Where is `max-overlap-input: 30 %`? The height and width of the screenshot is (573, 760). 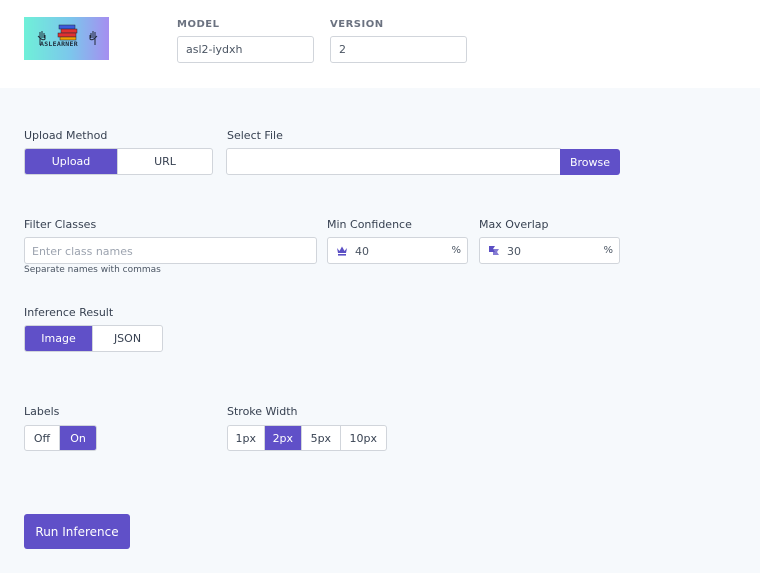
max-overlap-input: 30 % is located at coordinates (549, 250).